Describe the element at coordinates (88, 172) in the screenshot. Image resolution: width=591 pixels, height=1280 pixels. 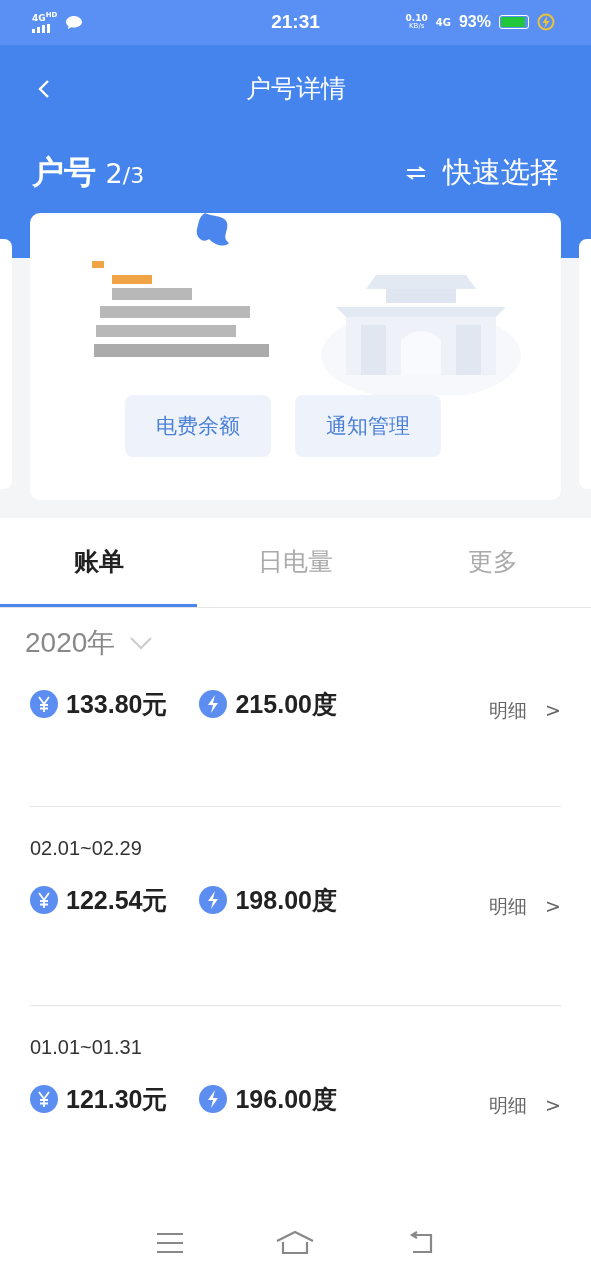
I see `account-number-label: 户号 2/3` at that location.